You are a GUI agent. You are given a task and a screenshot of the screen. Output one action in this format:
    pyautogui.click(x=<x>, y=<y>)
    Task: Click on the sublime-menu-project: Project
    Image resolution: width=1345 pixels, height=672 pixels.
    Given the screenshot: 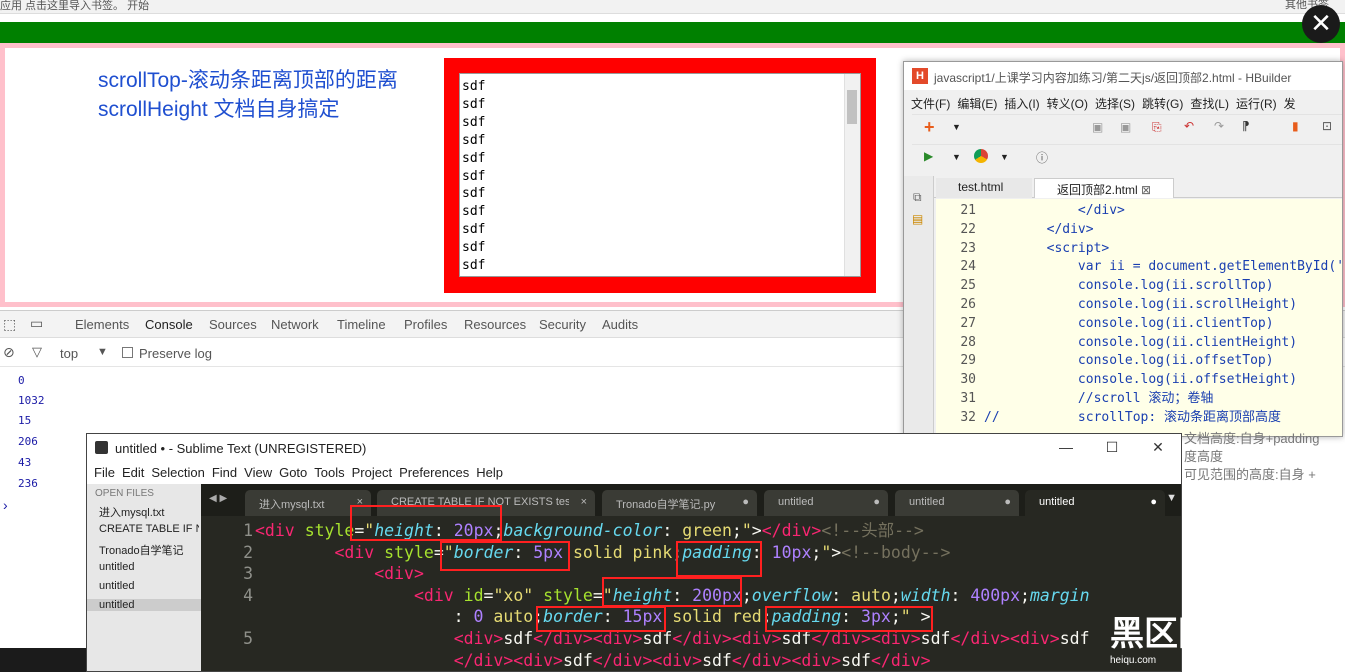 What is the action you would take?
    pyautogui.click(x=372, y=472)
    